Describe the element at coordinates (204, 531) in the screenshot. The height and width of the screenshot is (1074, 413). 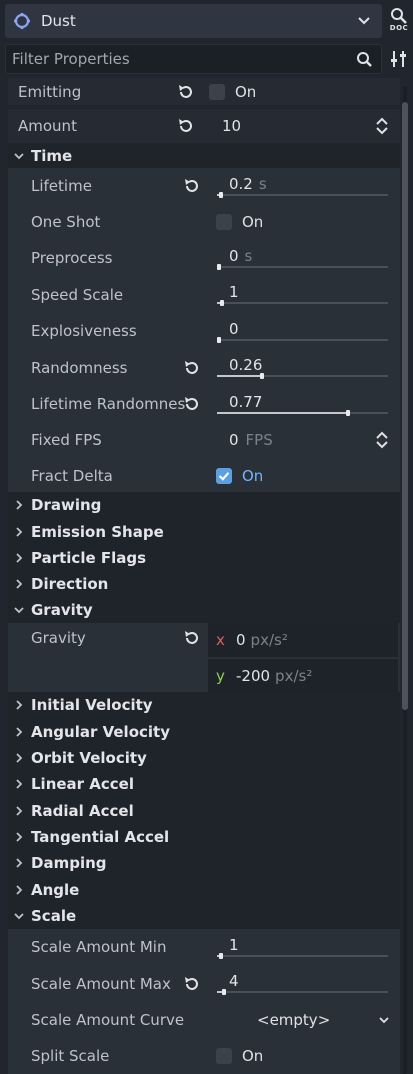
I see `section-emission-shape: Emission Shape` at that location.